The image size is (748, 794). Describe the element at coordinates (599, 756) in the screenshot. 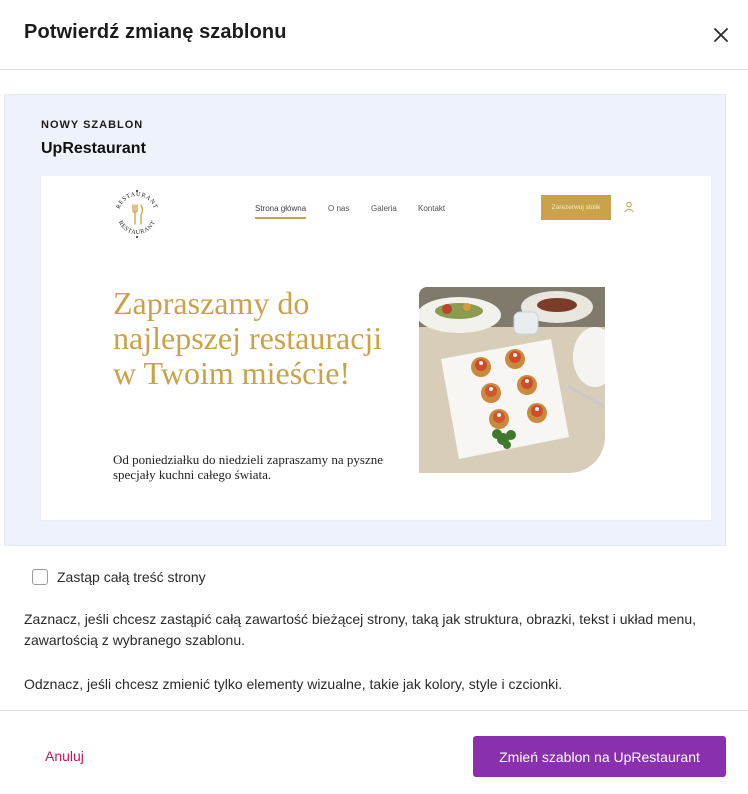

I see `change-template-button: Zmień szablon na UpRestaurant` at that location.